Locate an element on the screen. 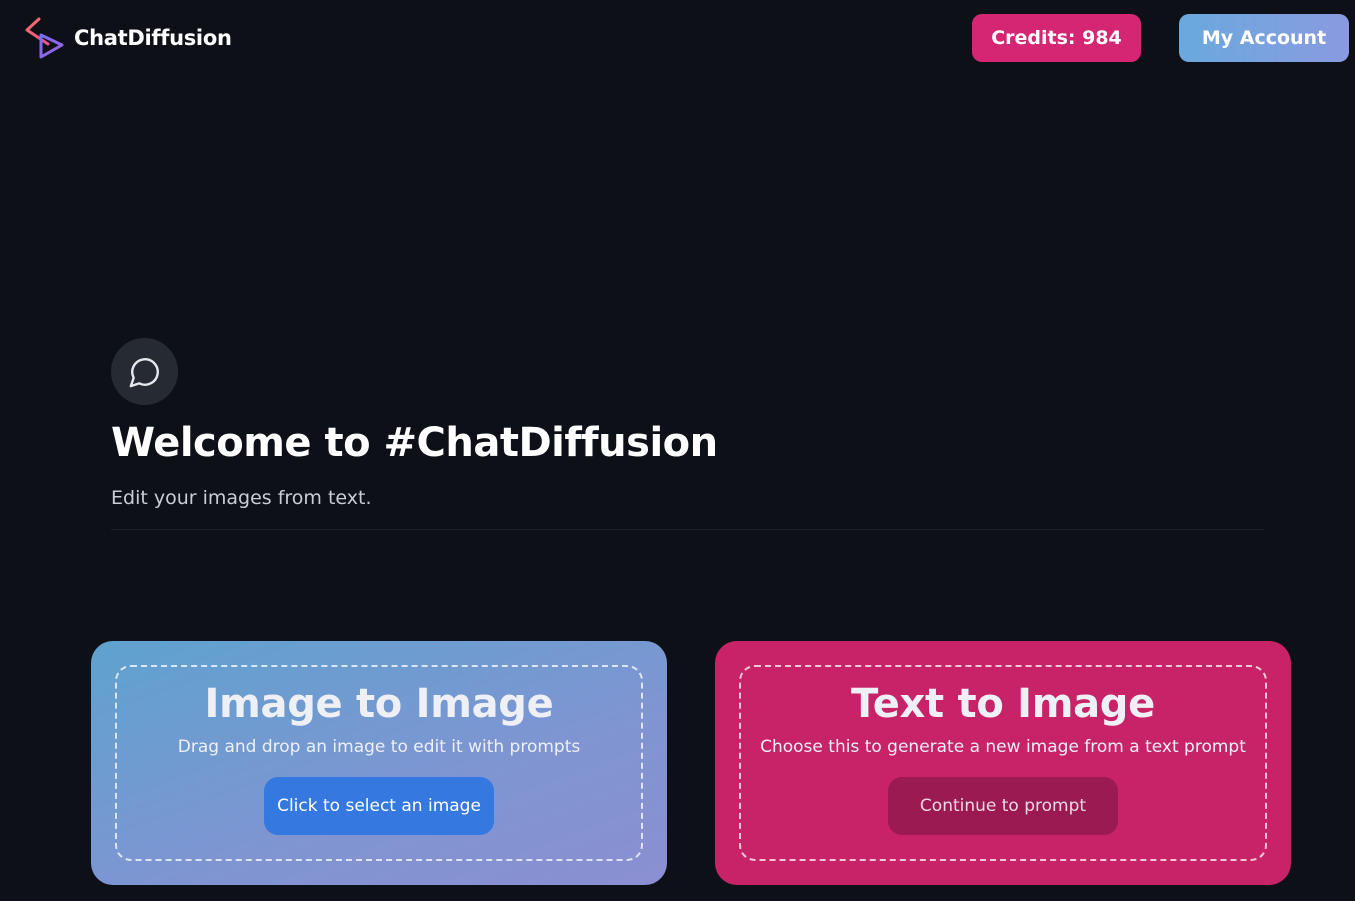 This screenshot has height=901, width=1355. page-title: Welcome to #ChatDiffusion is located at coordinates (414, 443).